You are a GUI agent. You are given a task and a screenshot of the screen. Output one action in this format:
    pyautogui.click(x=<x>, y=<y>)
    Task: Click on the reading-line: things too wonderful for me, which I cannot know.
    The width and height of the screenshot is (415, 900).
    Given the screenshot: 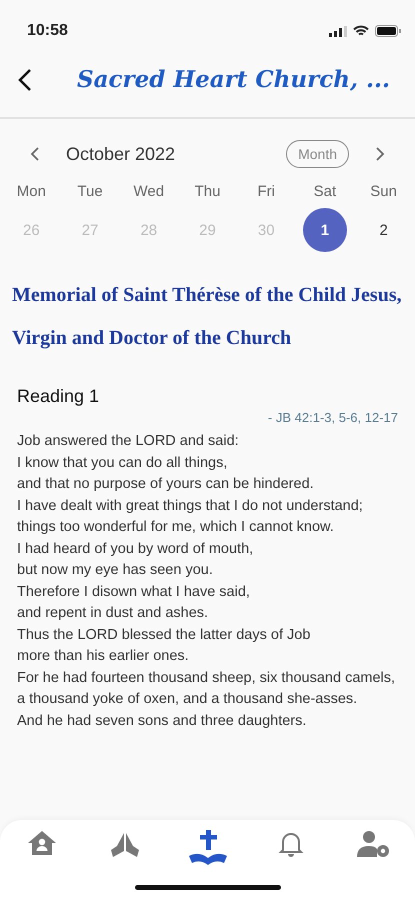 What is the action you would take?
    pyautogui.click(x=176, y=527)
    